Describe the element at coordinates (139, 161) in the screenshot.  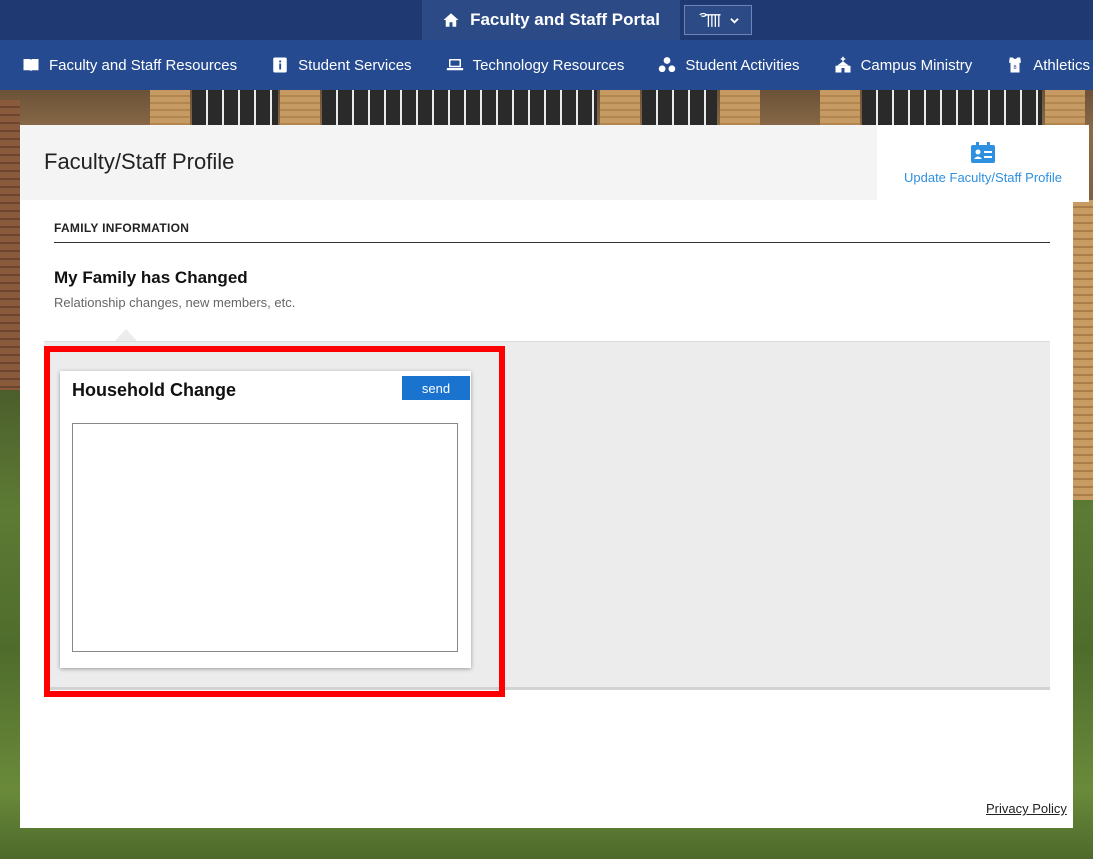
I see `page-title: Faculty/Staff Profile` at that location.